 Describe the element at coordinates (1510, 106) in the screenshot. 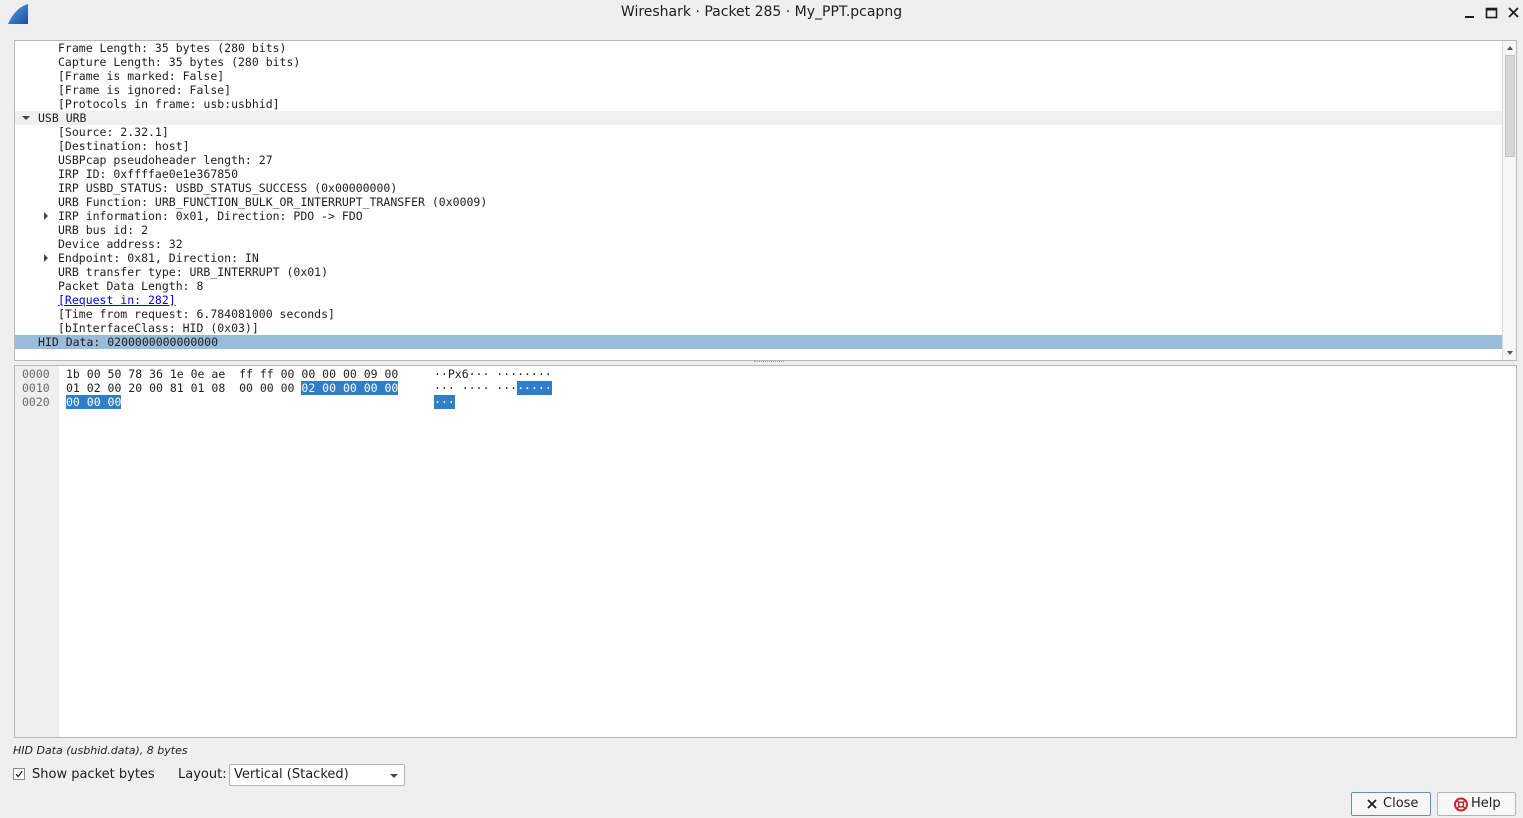

I see `scrollbar-thumb` at that location.